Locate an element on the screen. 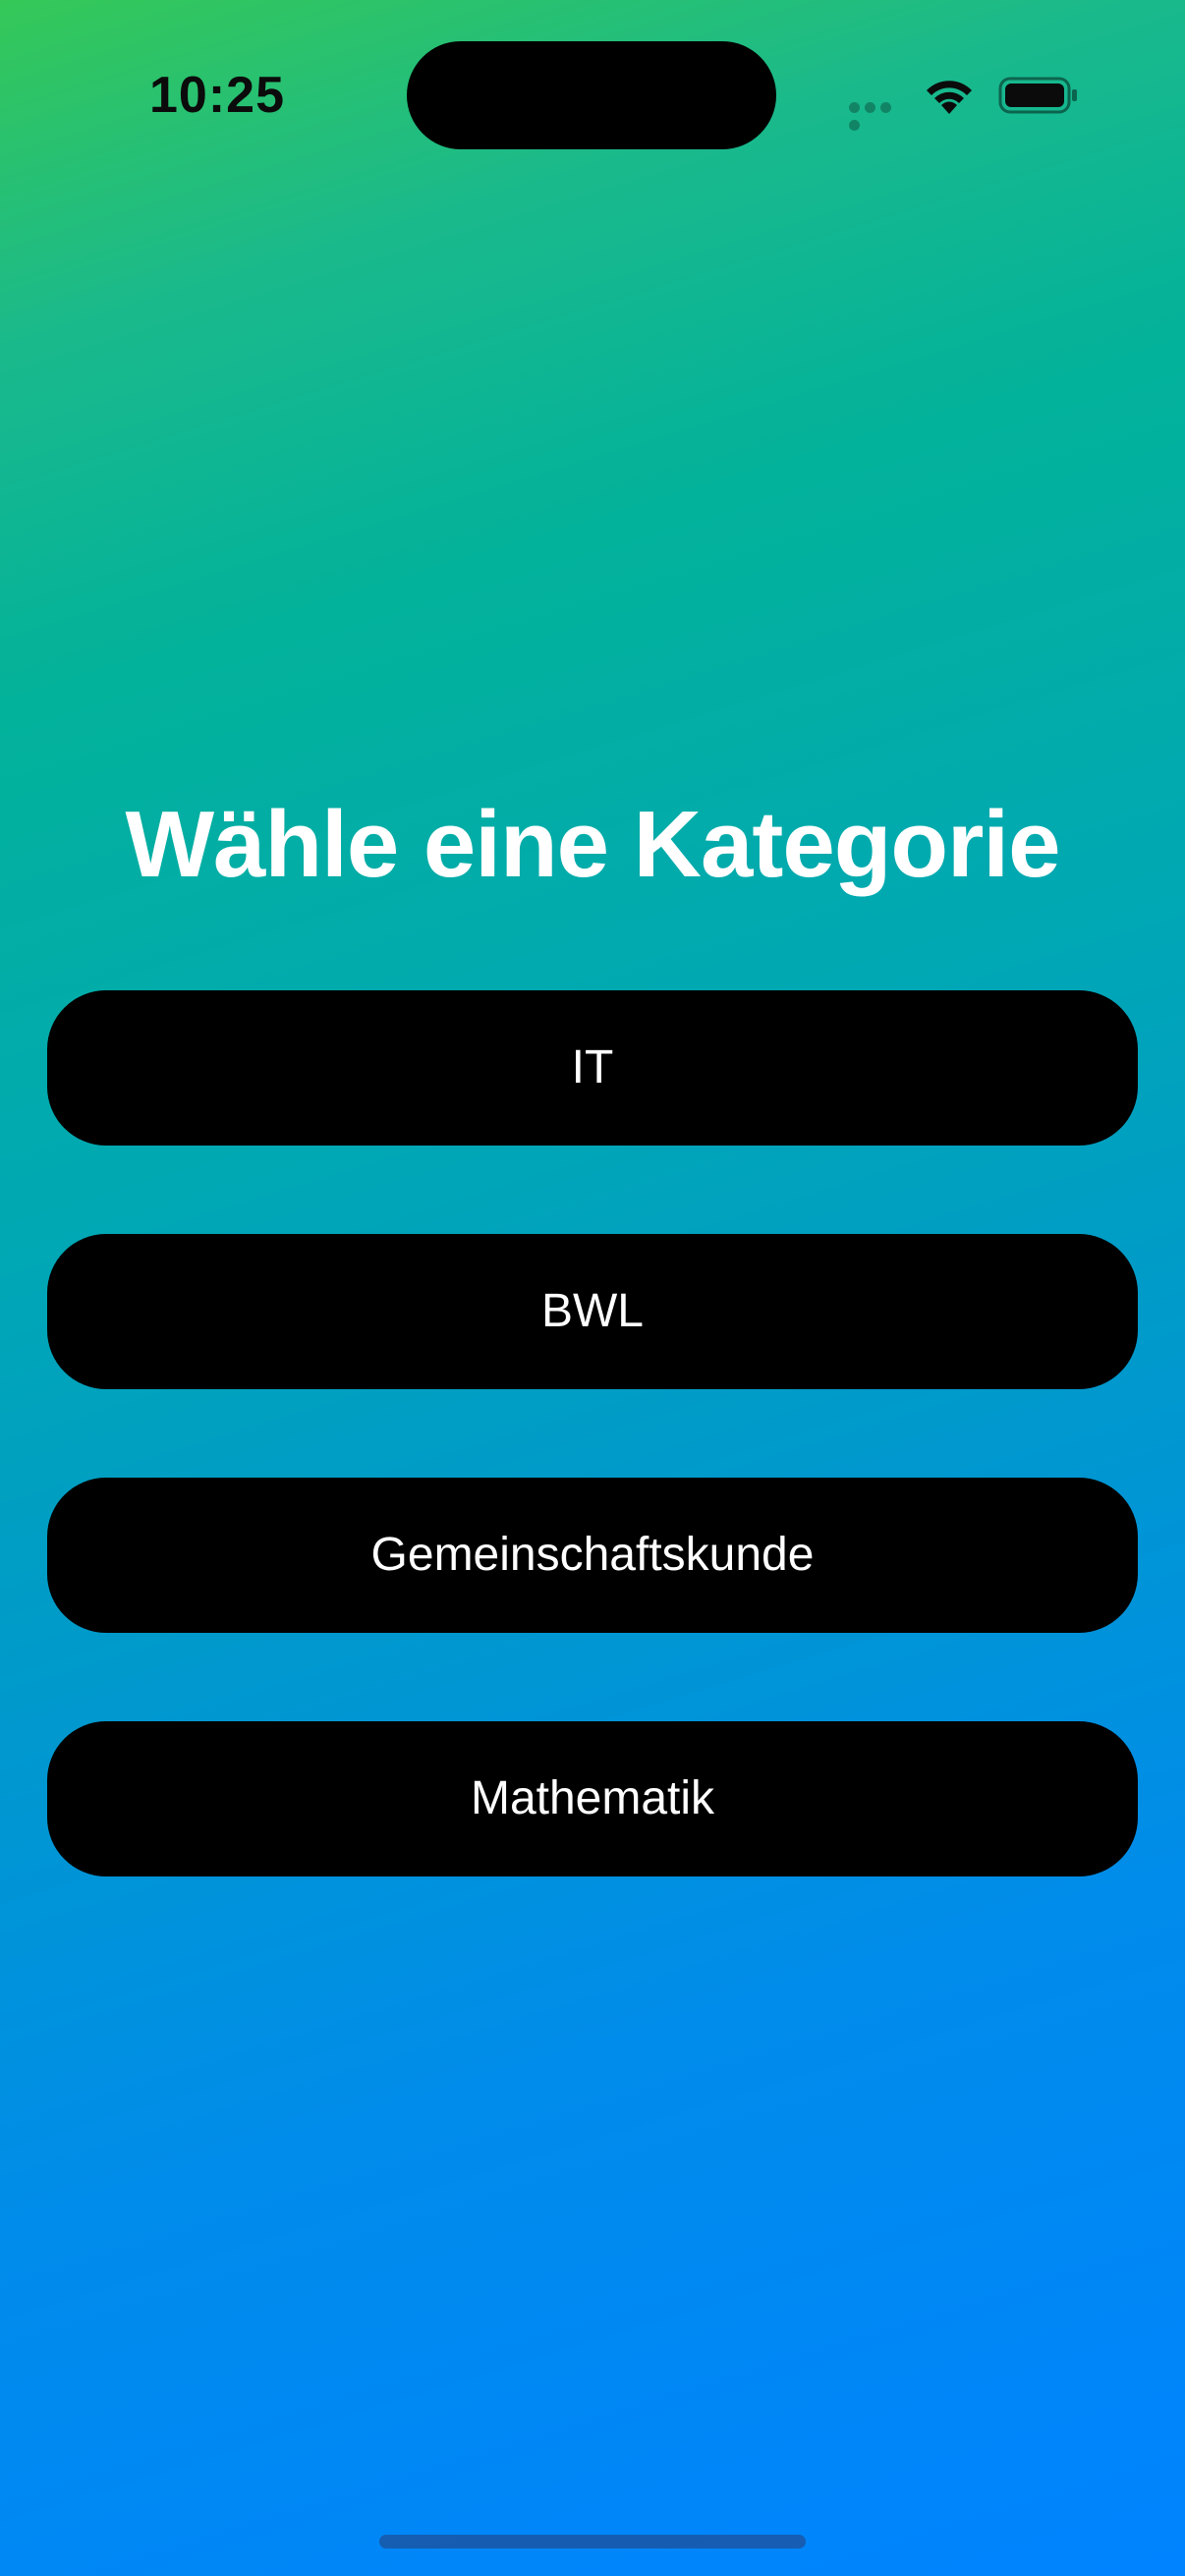  category-button-gemeinschaftskunde: Gemeinschaftskunde is located at coordinates (592, 1555).